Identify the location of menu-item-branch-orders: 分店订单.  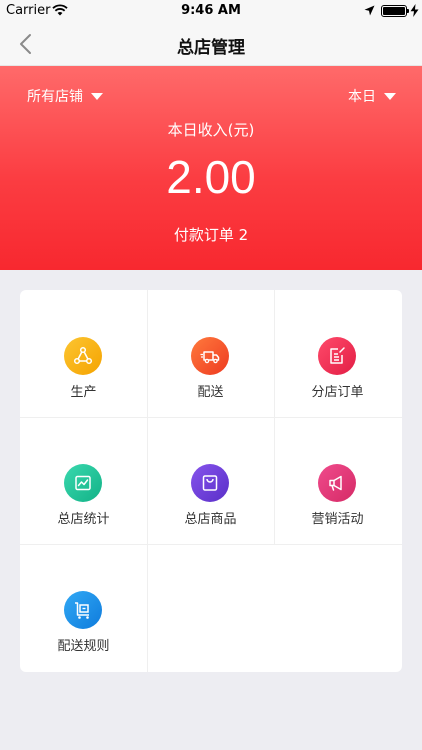
(337, 353).